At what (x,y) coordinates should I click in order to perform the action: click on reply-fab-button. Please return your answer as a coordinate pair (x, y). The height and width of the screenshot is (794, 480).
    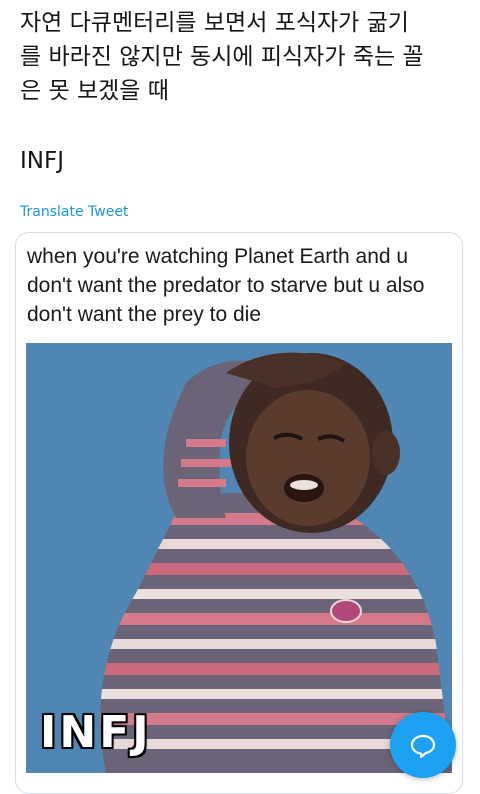
    Looking at the image, I should click on (423, 745).